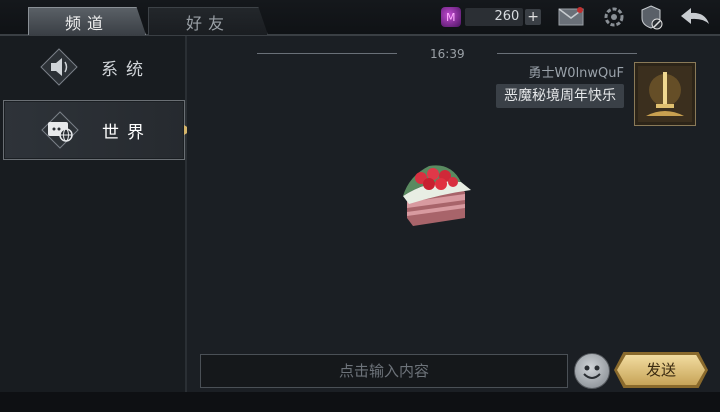  I want to click on speaker-icon, so click(59, 67).